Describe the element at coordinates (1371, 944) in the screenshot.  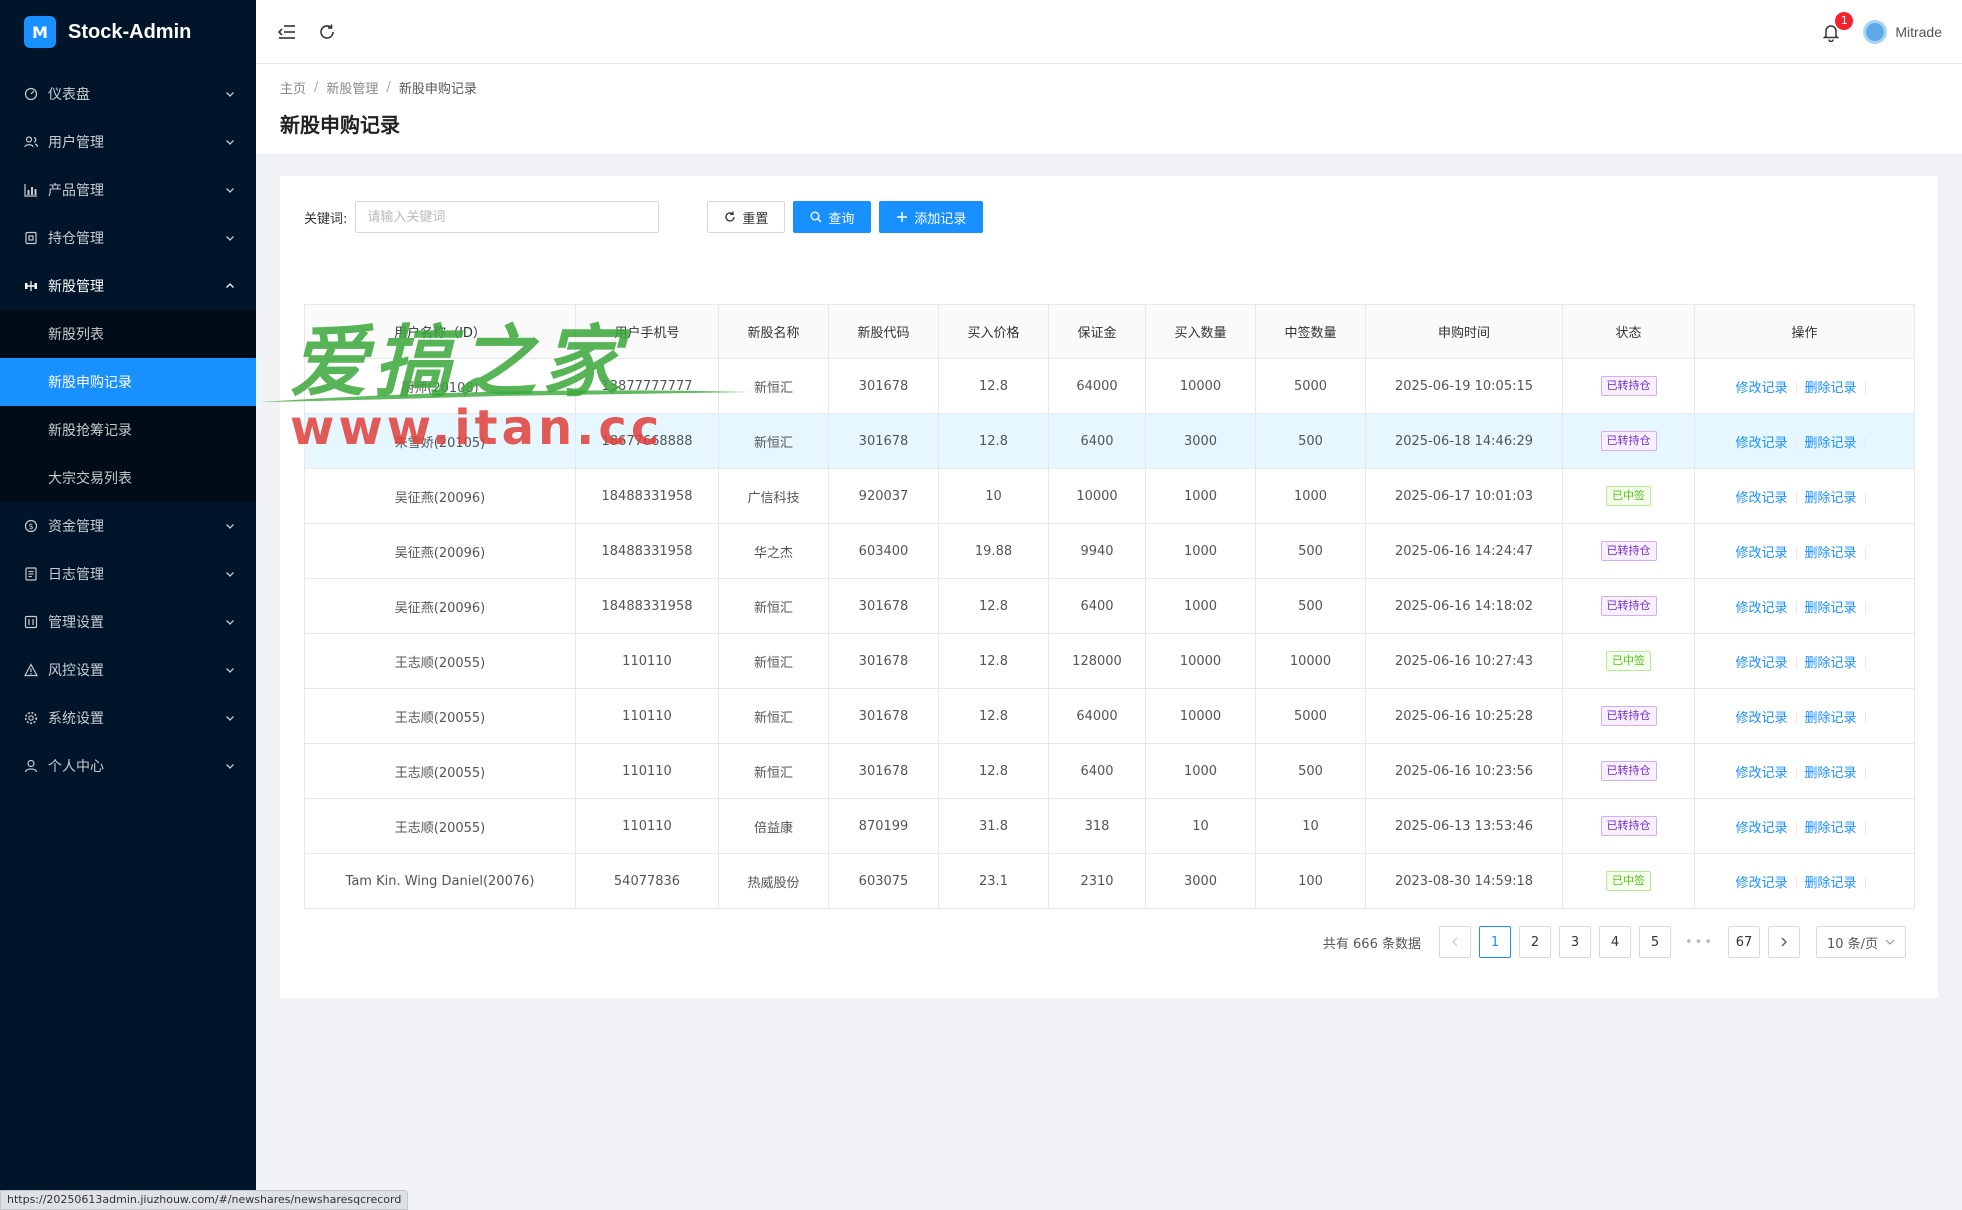
I see `pagination-total: 共有 666 条数据` at that location.